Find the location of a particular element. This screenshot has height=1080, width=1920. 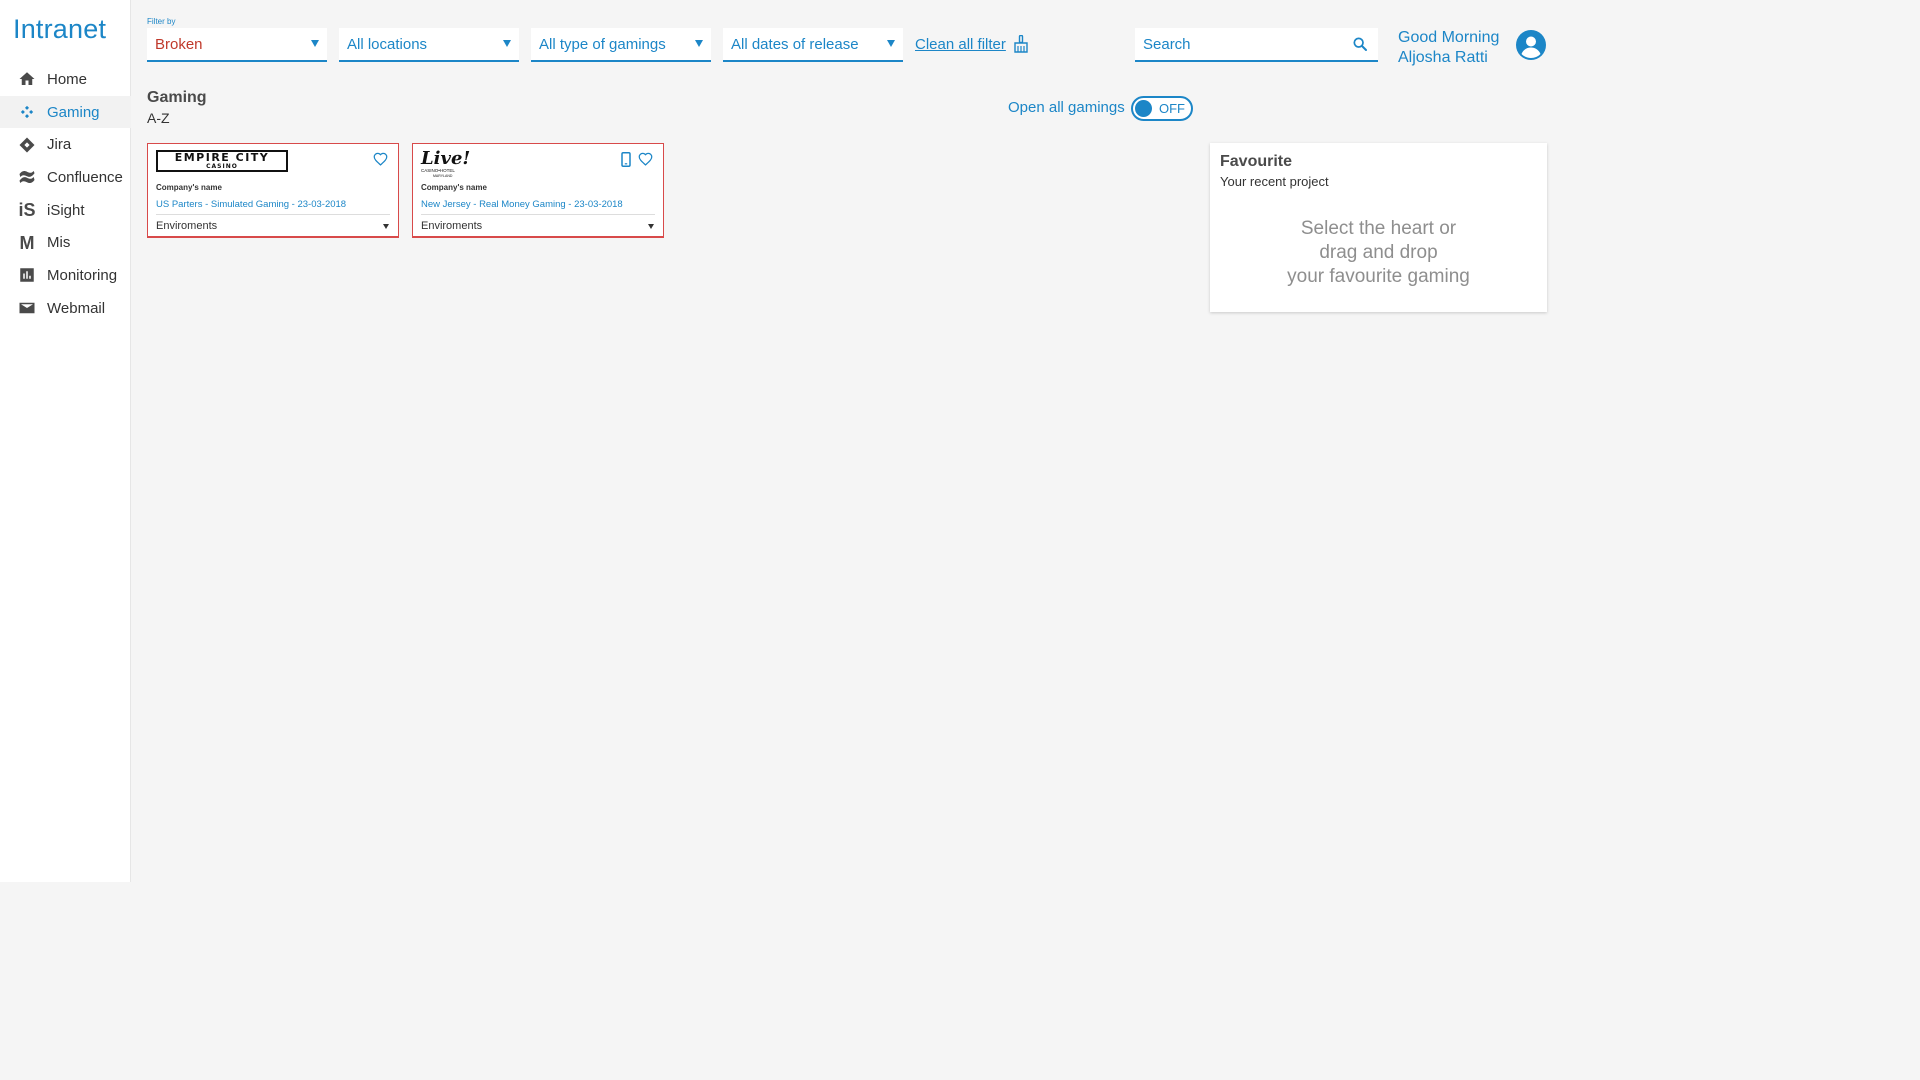

greeting-text: Good Morning is located at coordinates (1449, 37).